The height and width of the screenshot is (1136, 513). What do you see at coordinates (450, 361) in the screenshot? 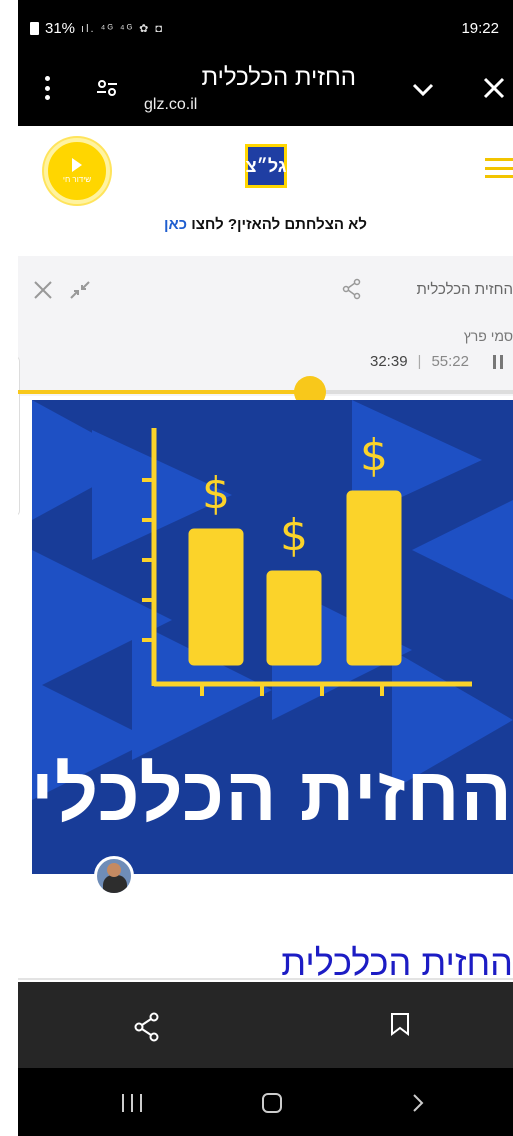
I see `total-time: 55:22` at bounding box center [450, 361].